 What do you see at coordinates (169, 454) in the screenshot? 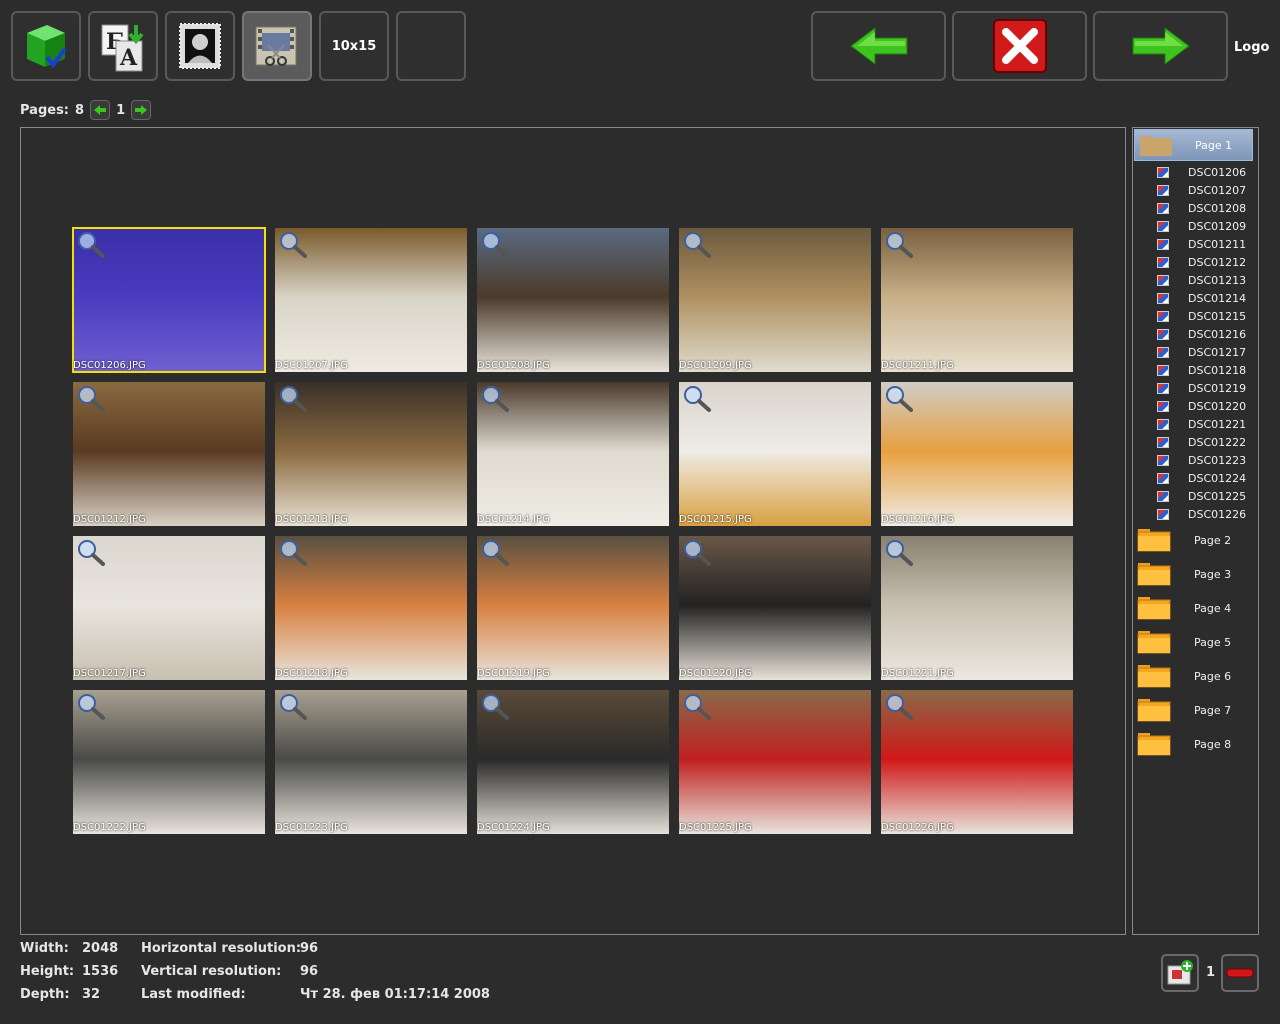
I see `photo-thumbnail: DSC01212.JPG` at bounding box center [169, 454].